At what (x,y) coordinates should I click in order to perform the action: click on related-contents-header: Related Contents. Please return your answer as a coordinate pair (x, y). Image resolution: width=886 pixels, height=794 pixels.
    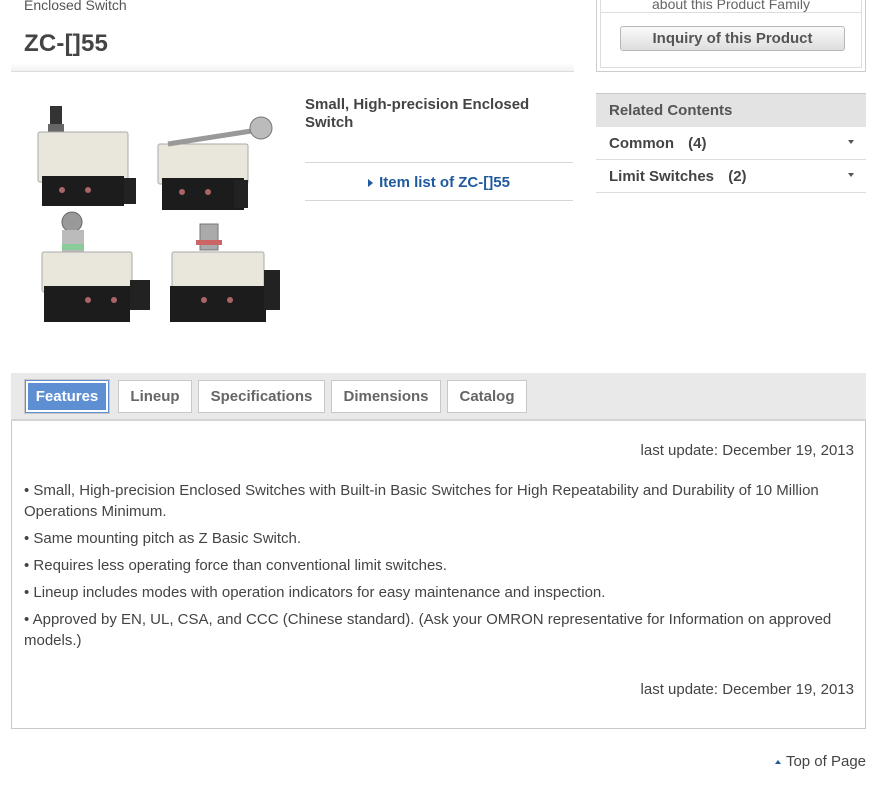
    Looking at the image, I should click on (731, 110).